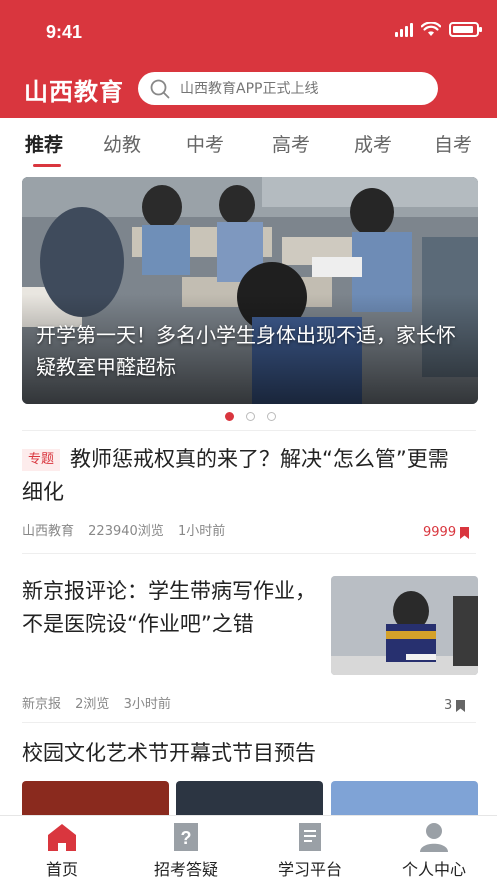  I want to click on status-icons, so click(438, 29).